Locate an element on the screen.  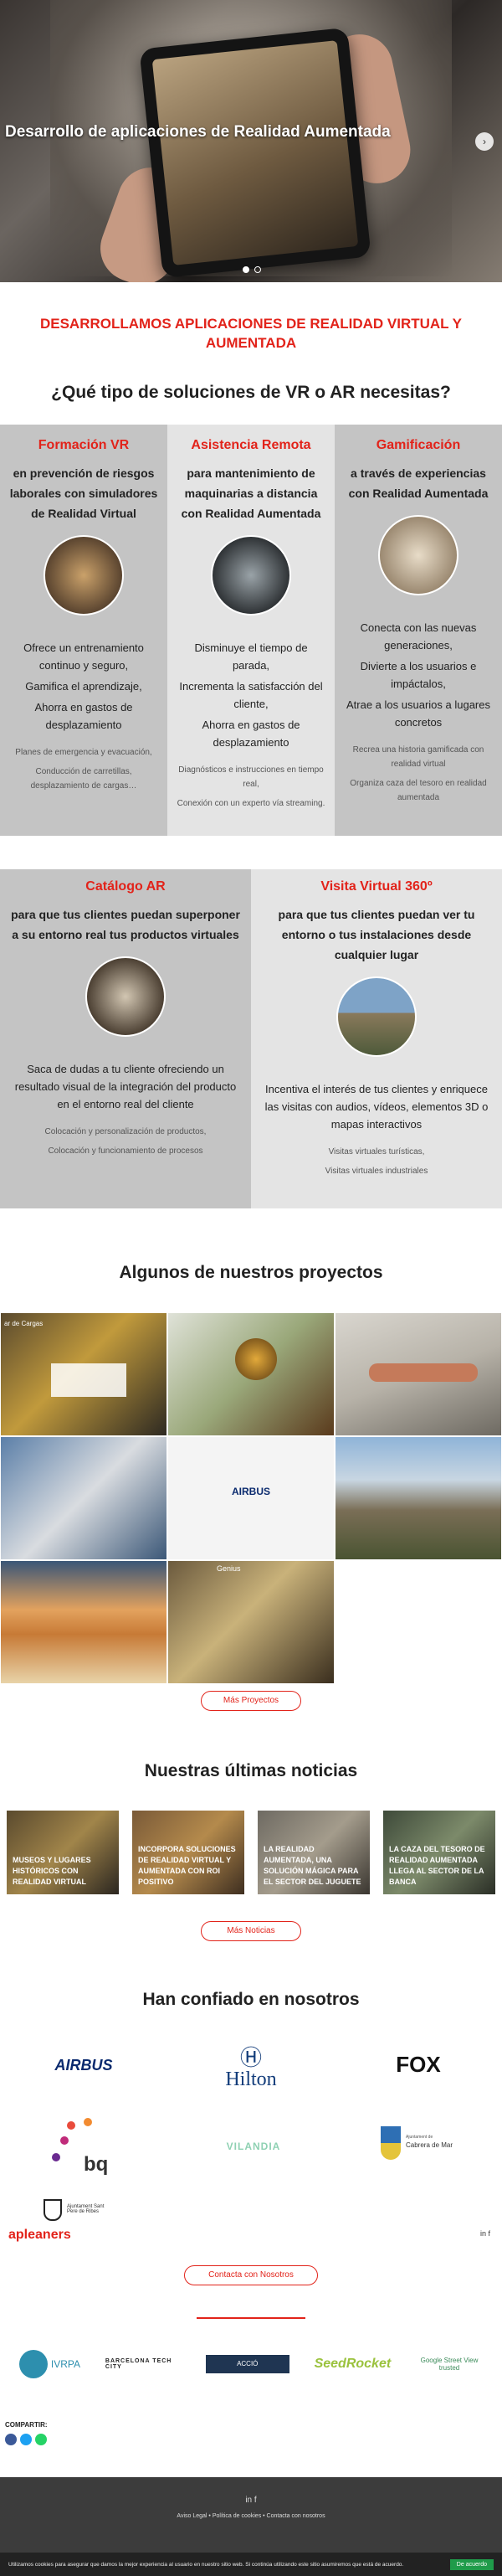
solution-benefit: Disminuye el tiempo de parada, is located at coordinates (251, 656).